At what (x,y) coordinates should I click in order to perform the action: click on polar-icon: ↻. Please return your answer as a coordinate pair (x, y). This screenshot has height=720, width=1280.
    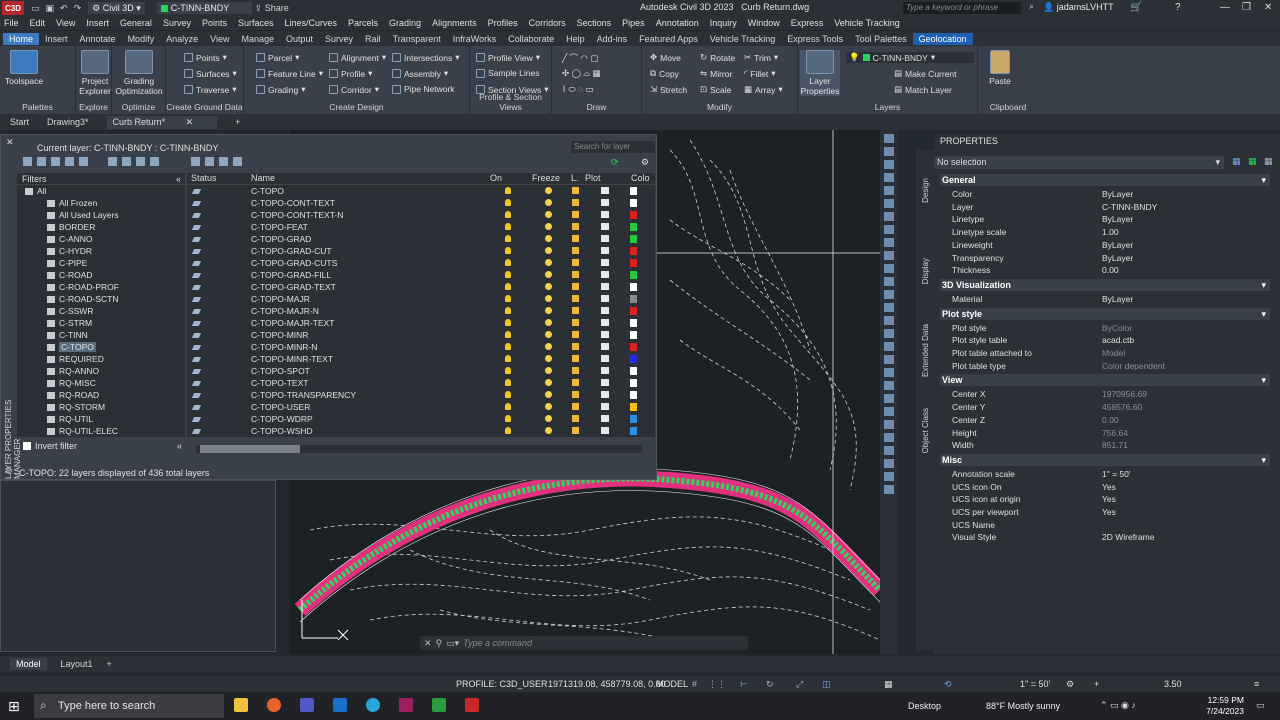
    Looking at the image, I should click on (770, 684).